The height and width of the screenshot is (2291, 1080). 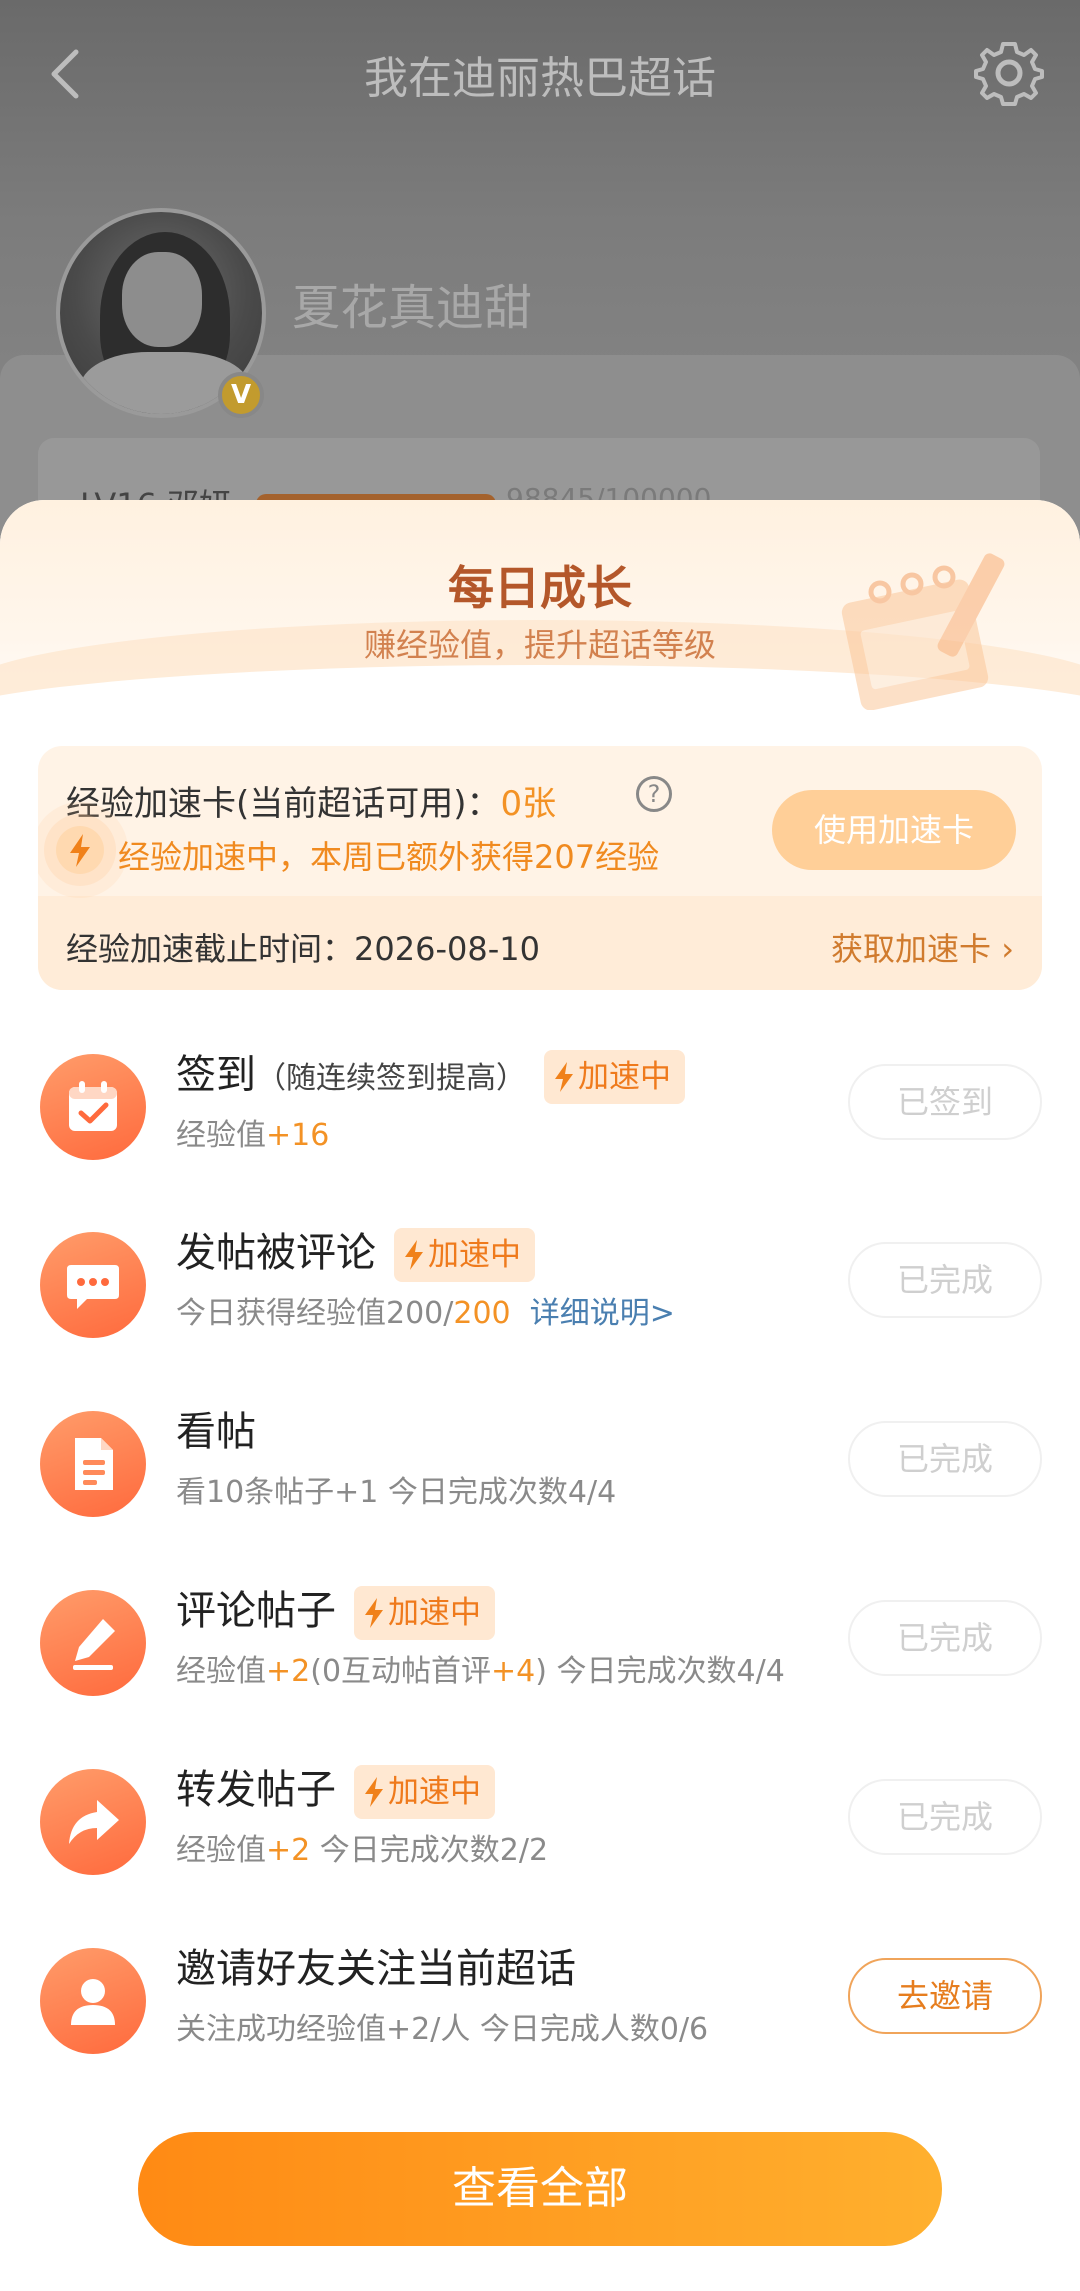 I want to click on task-title-text: 评论帖子, so click(x=256, y=1611).